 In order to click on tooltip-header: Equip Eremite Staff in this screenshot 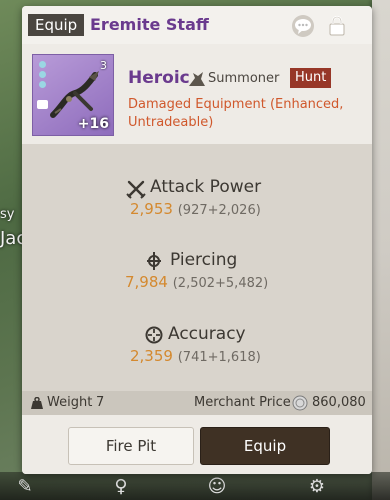, I will do `click(197, 25)`.